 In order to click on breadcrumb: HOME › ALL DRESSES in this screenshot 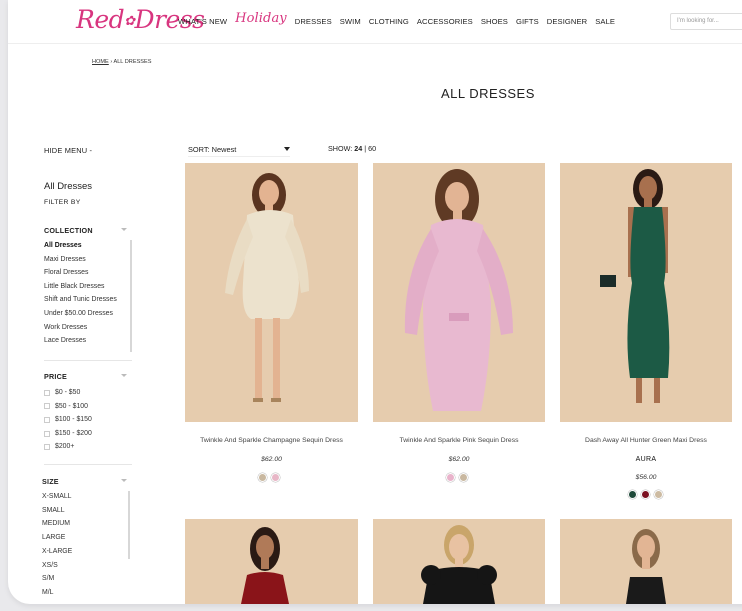, I will do `click(122, 62)`.